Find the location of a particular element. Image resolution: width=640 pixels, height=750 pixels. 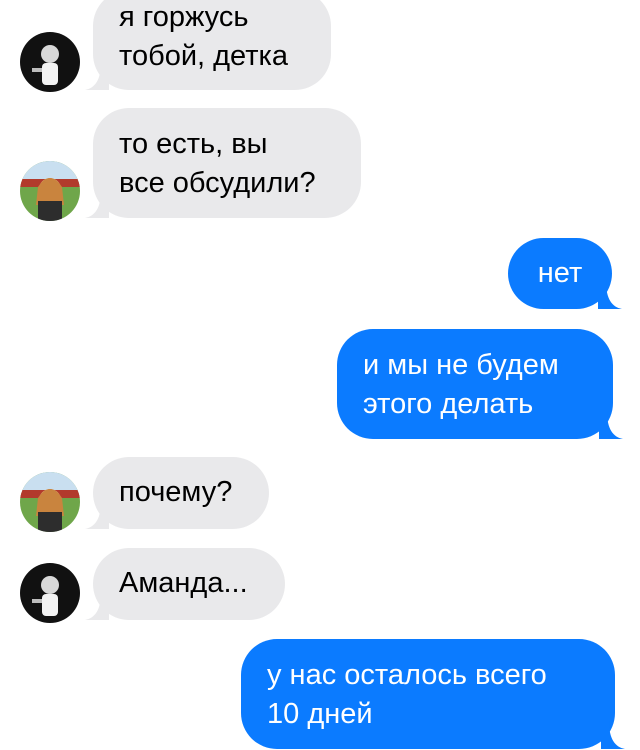

message-text: почему? is located at coordinates (176, 492).